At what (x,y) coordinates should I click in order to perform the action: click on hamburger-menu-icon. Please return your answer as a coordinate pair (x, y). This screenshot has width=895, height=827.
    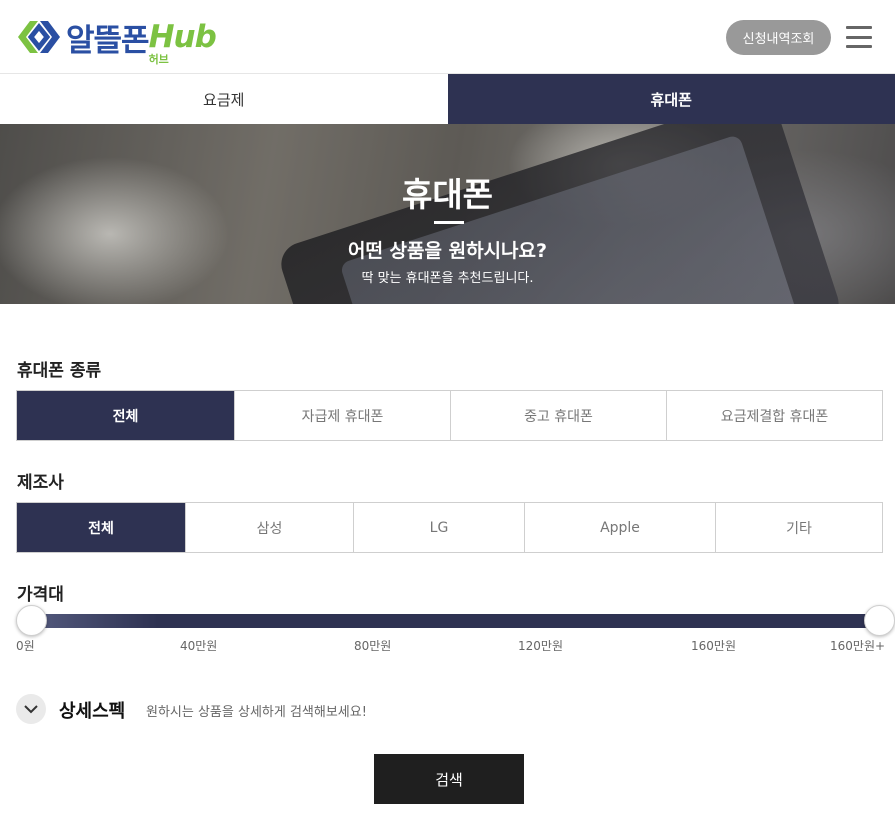
    Looking at the image, I should click on (859, 37).